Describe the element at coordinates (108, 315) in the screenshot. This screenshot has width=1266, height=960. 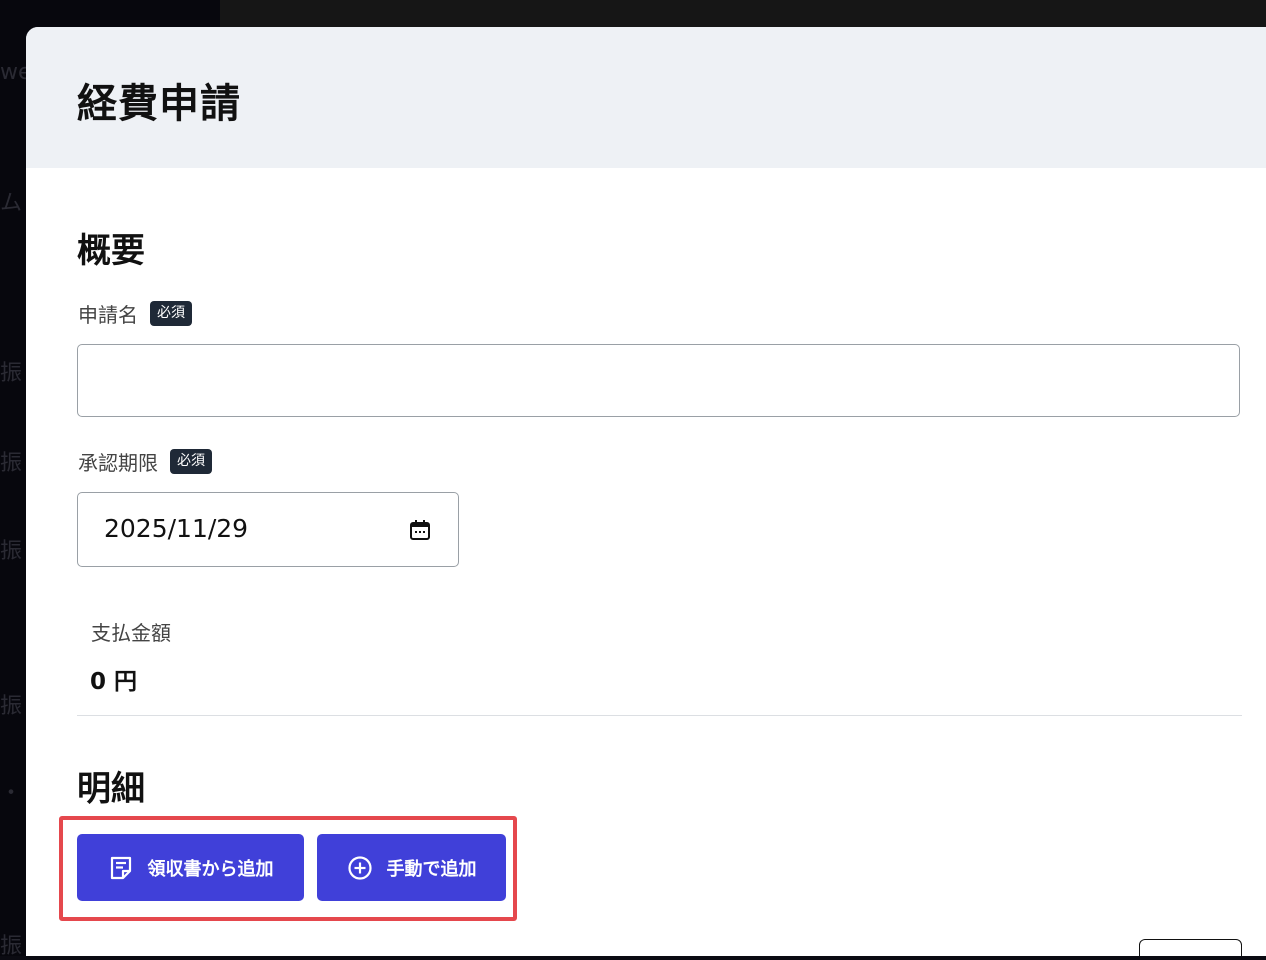
I see `application-name-label-text: 申請名` at that location.